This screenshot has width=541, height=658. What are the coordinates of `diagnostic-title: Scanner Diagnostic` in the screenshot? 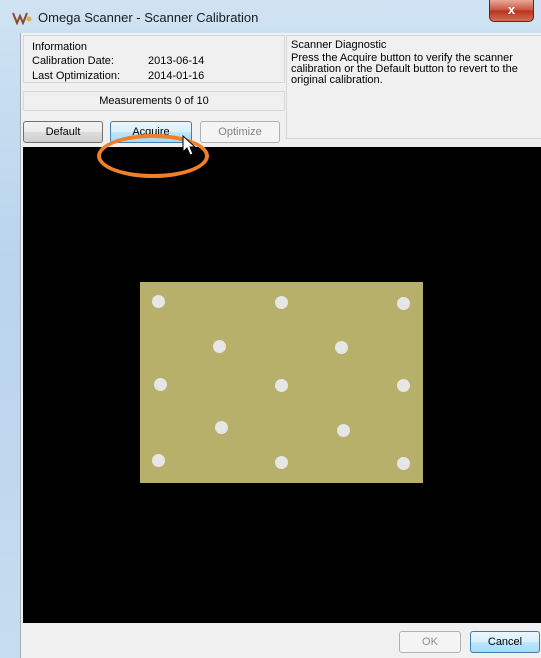 It's located at (339, 45).